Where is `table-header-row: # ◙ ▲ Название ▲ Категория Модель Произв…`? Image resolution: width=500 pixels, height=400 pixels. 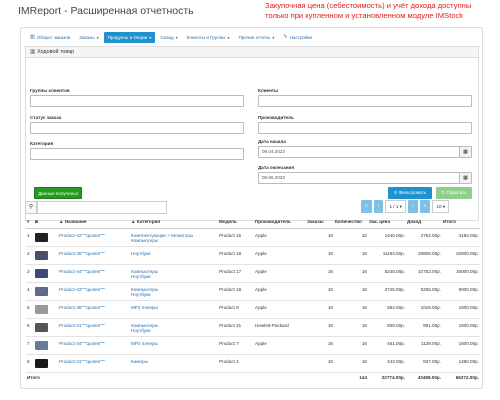 table-header-row: # ◙ ▲ Название ▲ Категория Модель Произв… is located at coordinates (253, 222).